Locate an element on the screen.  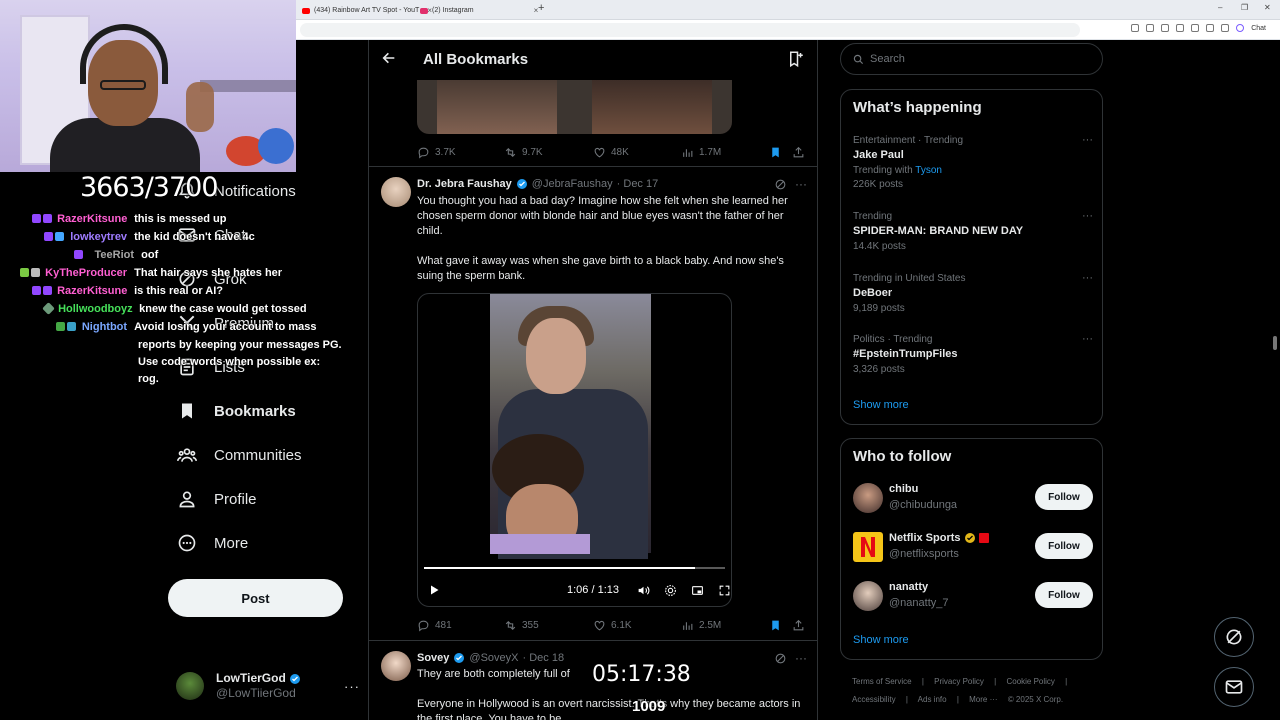
trend-meta: Trending in United States is located at coordinates (909, 278).